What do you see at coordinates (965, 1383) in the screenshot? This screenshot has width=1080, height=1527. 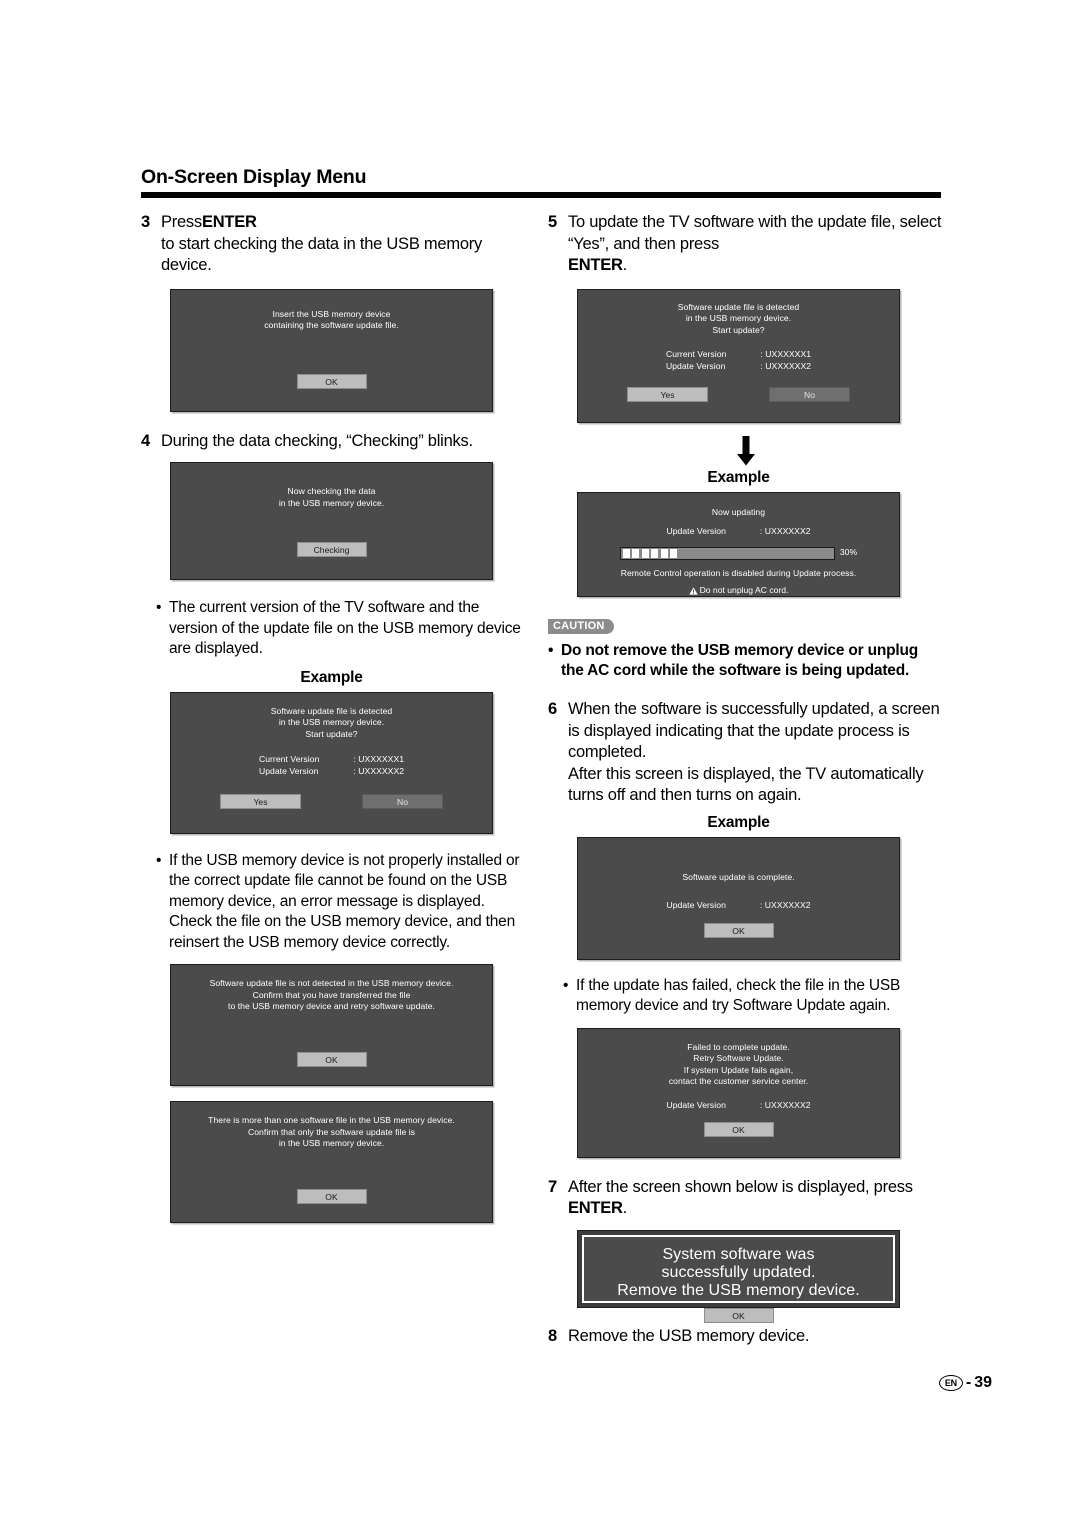 I see `page-footer: EN - 39` at bounding box center [965, 1383].